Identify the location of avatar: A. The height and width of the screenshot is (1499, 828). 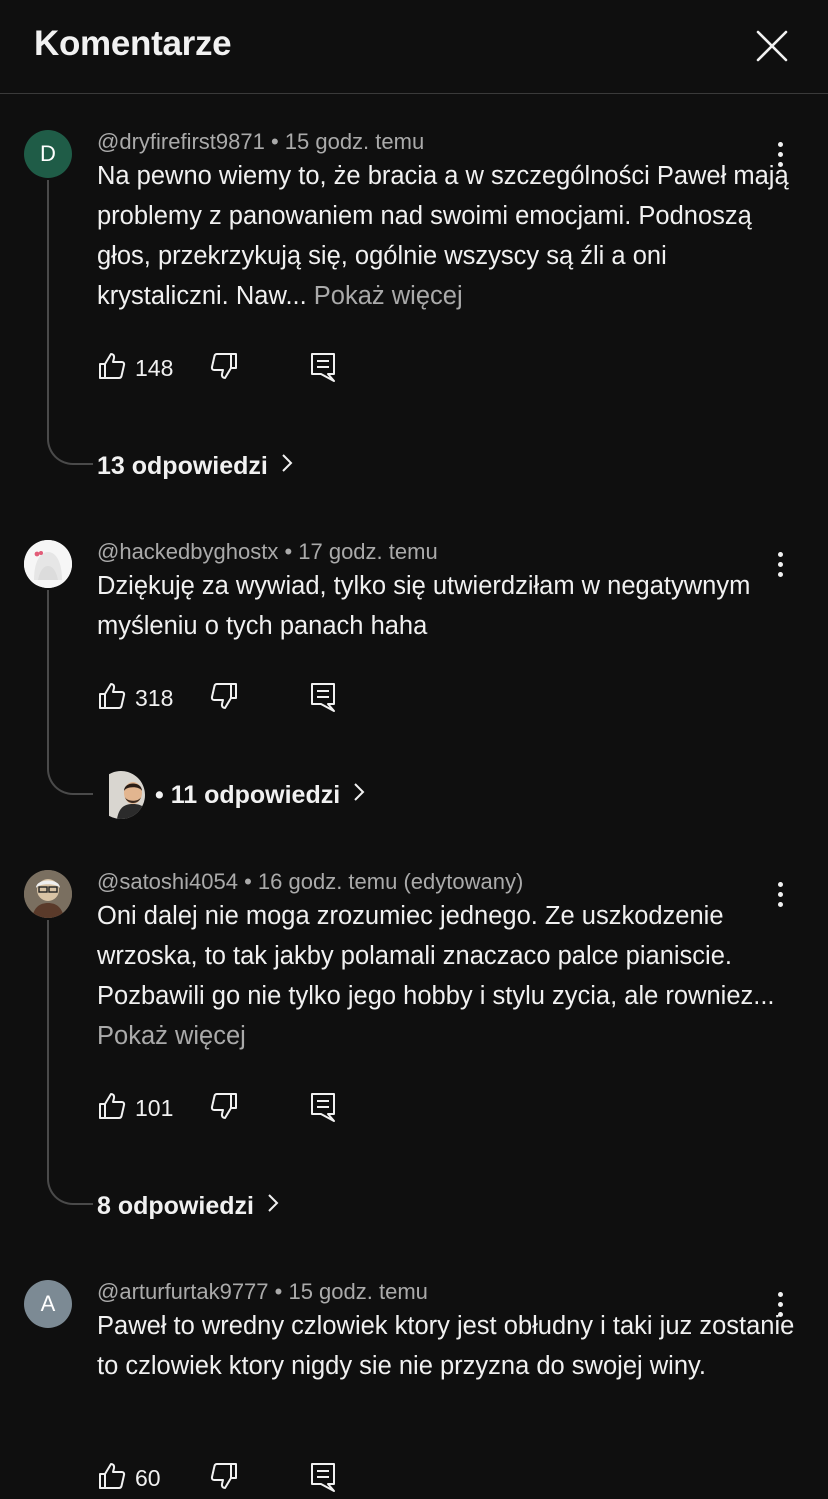
(48, 1304).